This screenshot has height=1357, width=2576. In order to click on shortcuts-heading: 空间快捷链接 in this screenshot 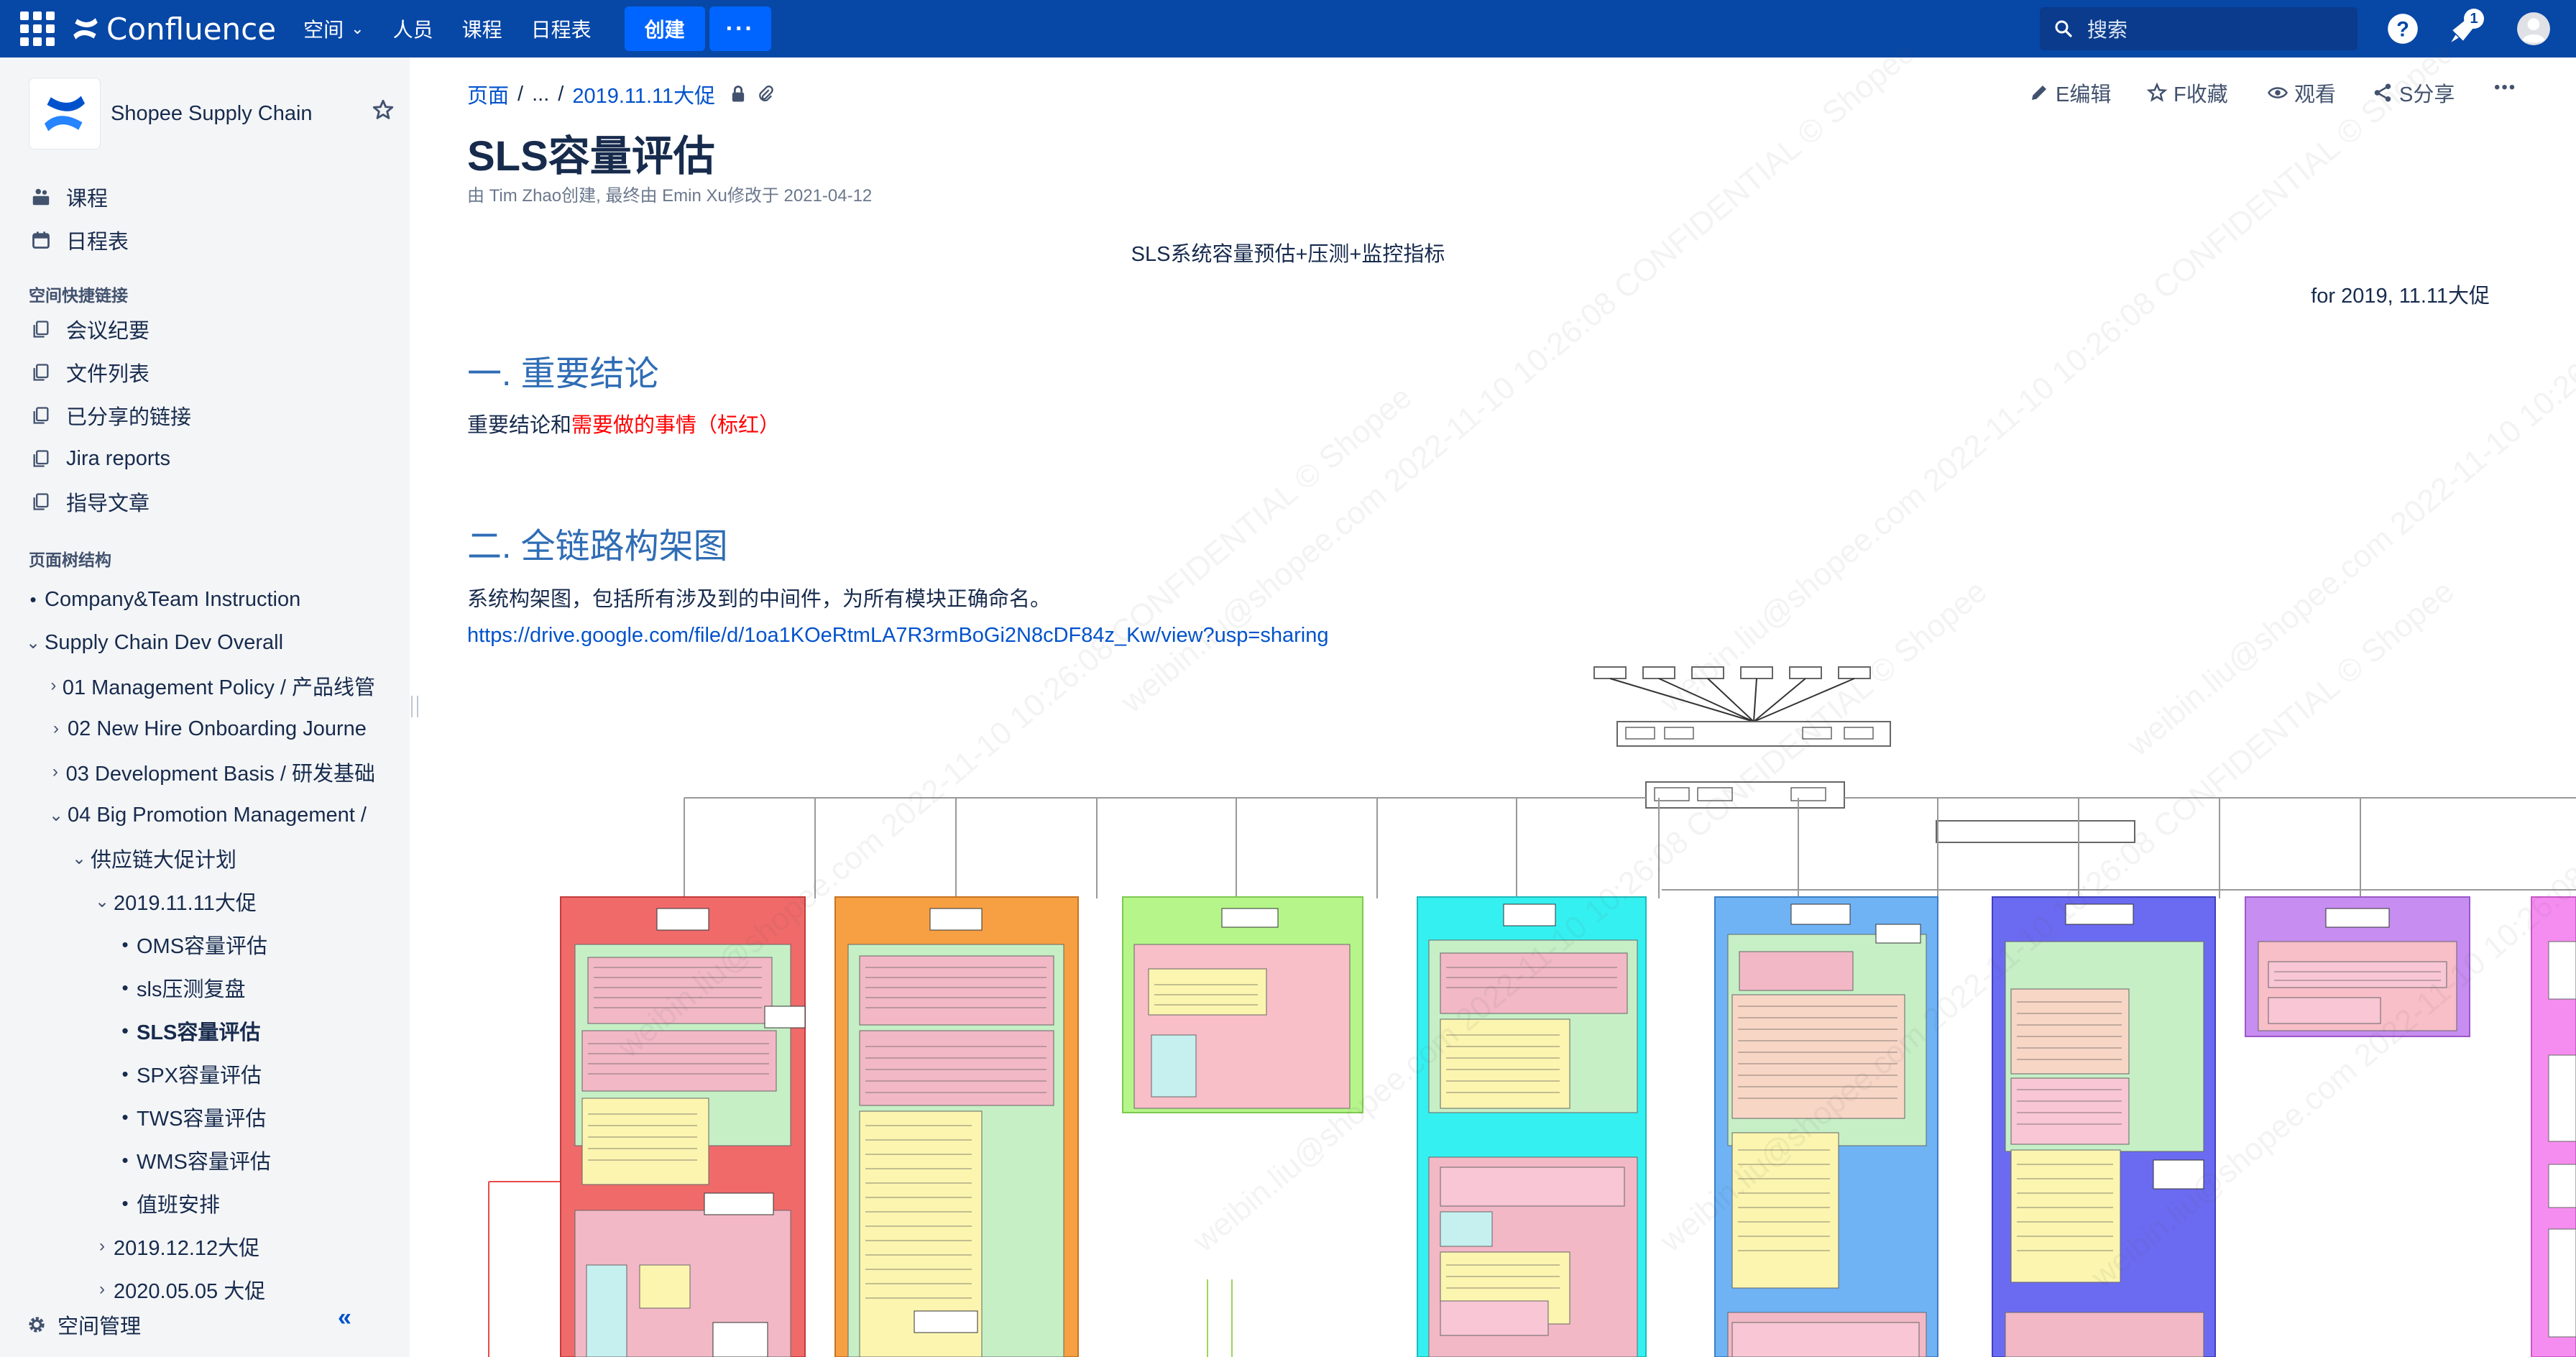, I will do `click(78, 295)`.